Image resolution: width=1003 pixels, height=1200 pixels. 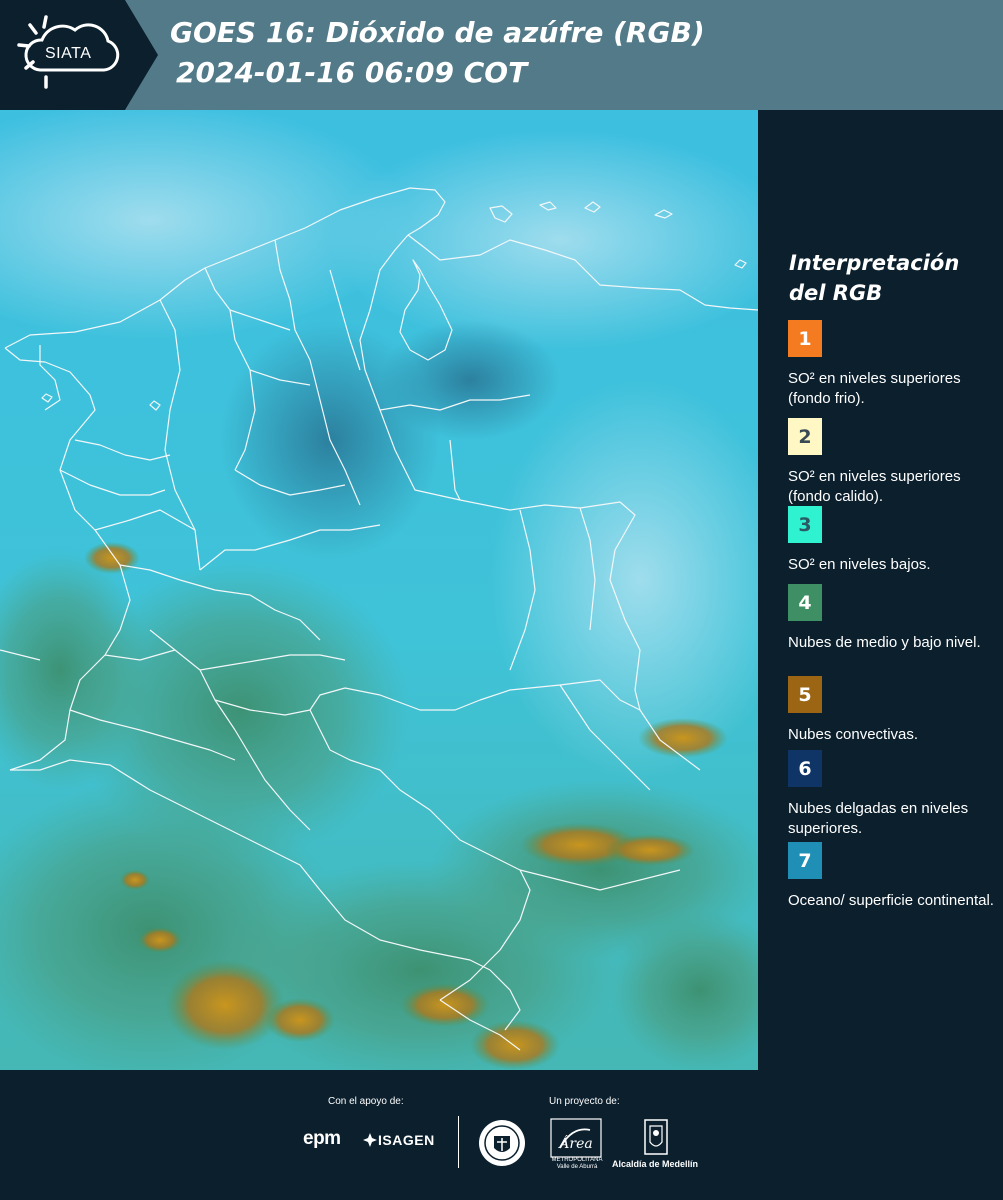 I want to click on isagen-logo-text: ISAGEN, so click(x=406, y=1140).